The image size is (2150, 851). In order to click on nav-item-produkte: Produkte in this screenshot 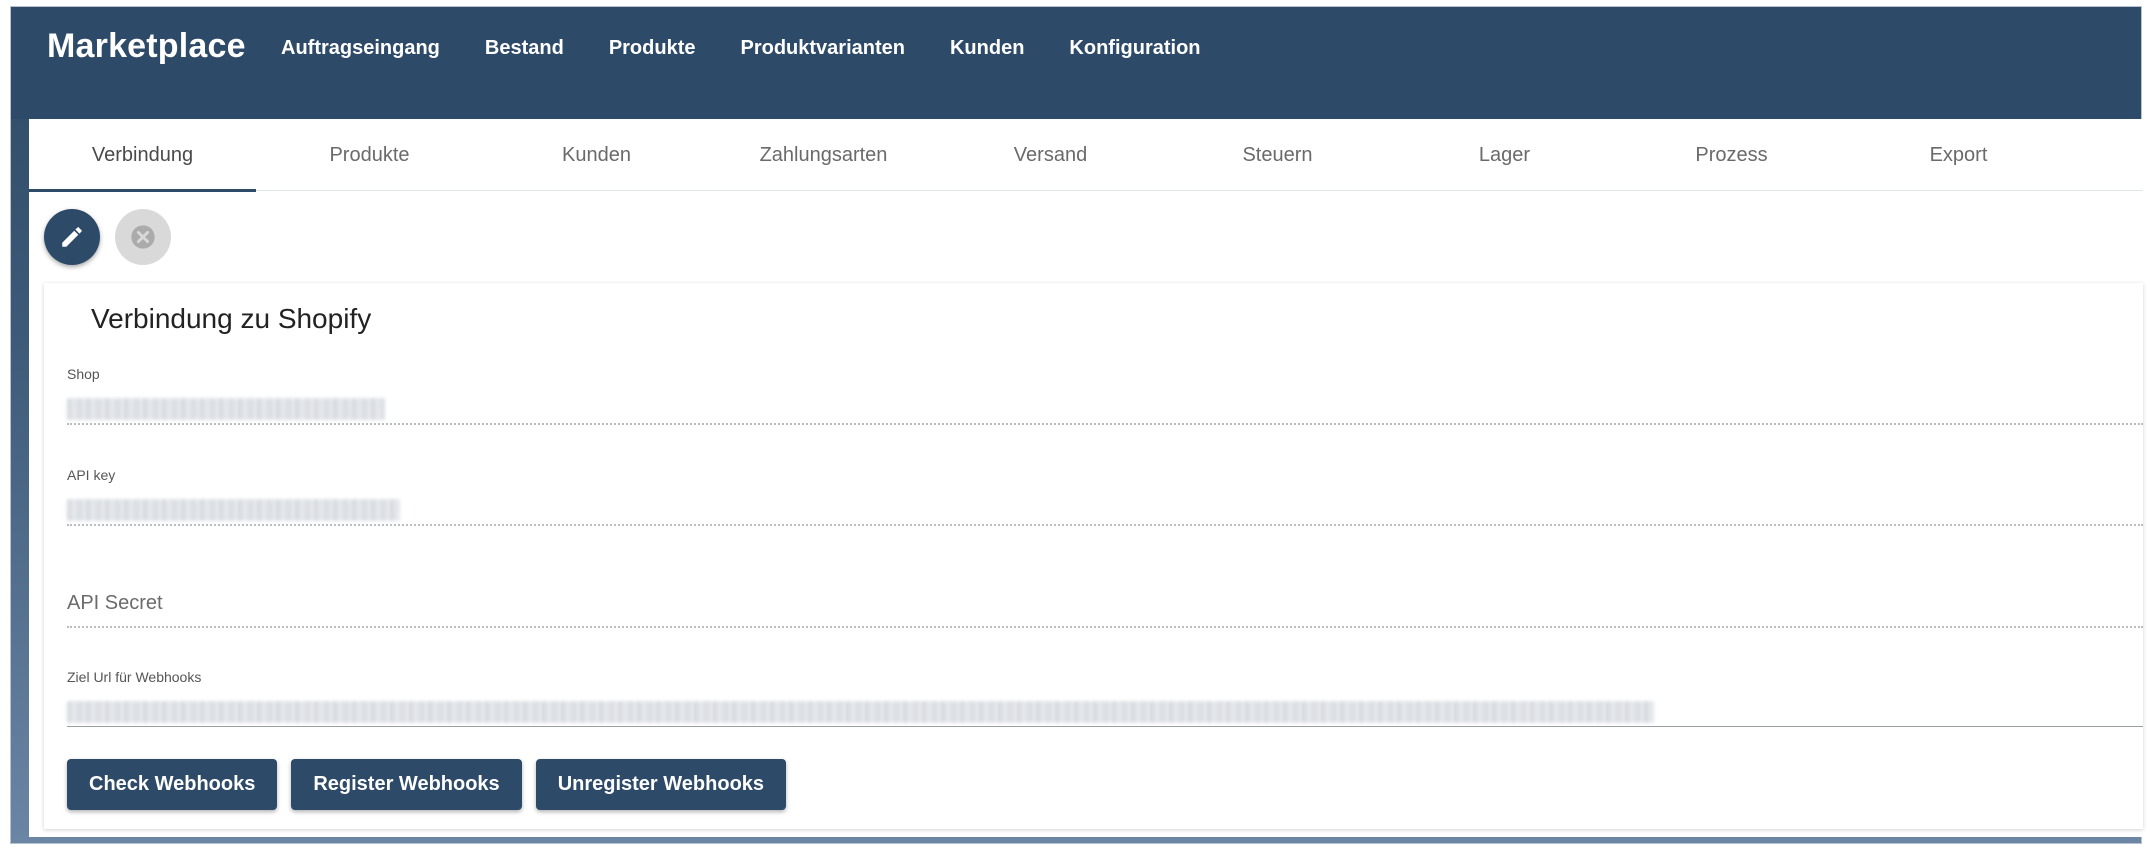, I will do `click(652, 48)`.